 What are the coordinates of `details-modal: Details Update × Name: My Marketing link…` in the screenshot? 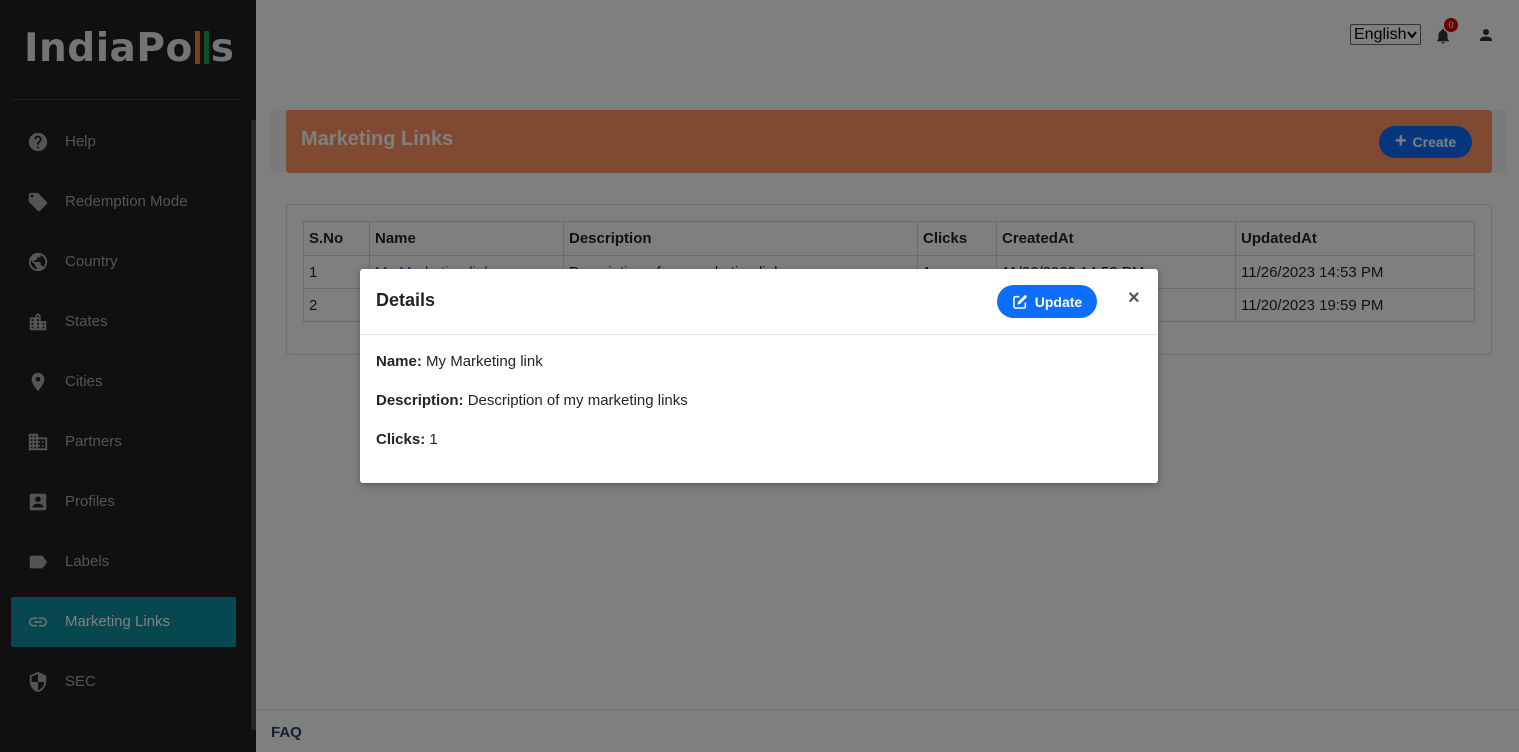 It's located at (759, 376).